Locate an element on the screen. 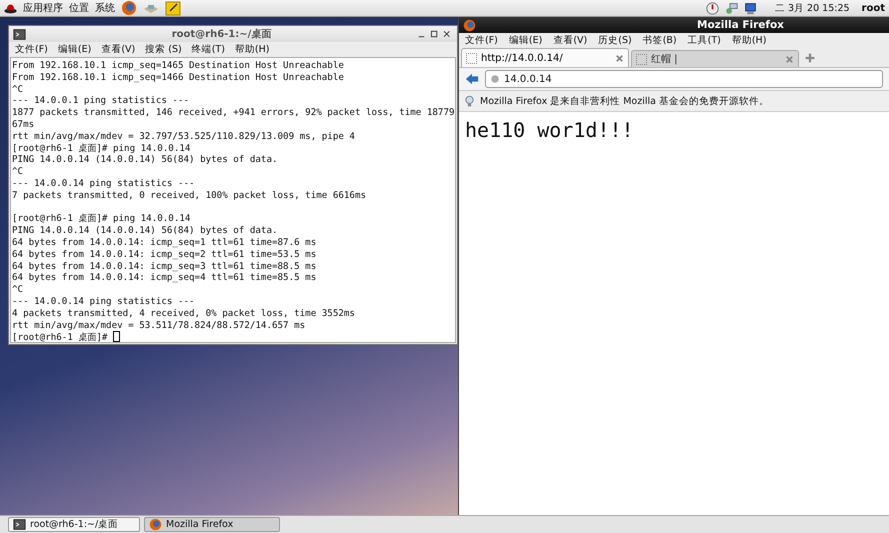 This screenshot has height=533, width=889. taskbar-button: Mozilla Firefox is located at coordinates (212, 524).